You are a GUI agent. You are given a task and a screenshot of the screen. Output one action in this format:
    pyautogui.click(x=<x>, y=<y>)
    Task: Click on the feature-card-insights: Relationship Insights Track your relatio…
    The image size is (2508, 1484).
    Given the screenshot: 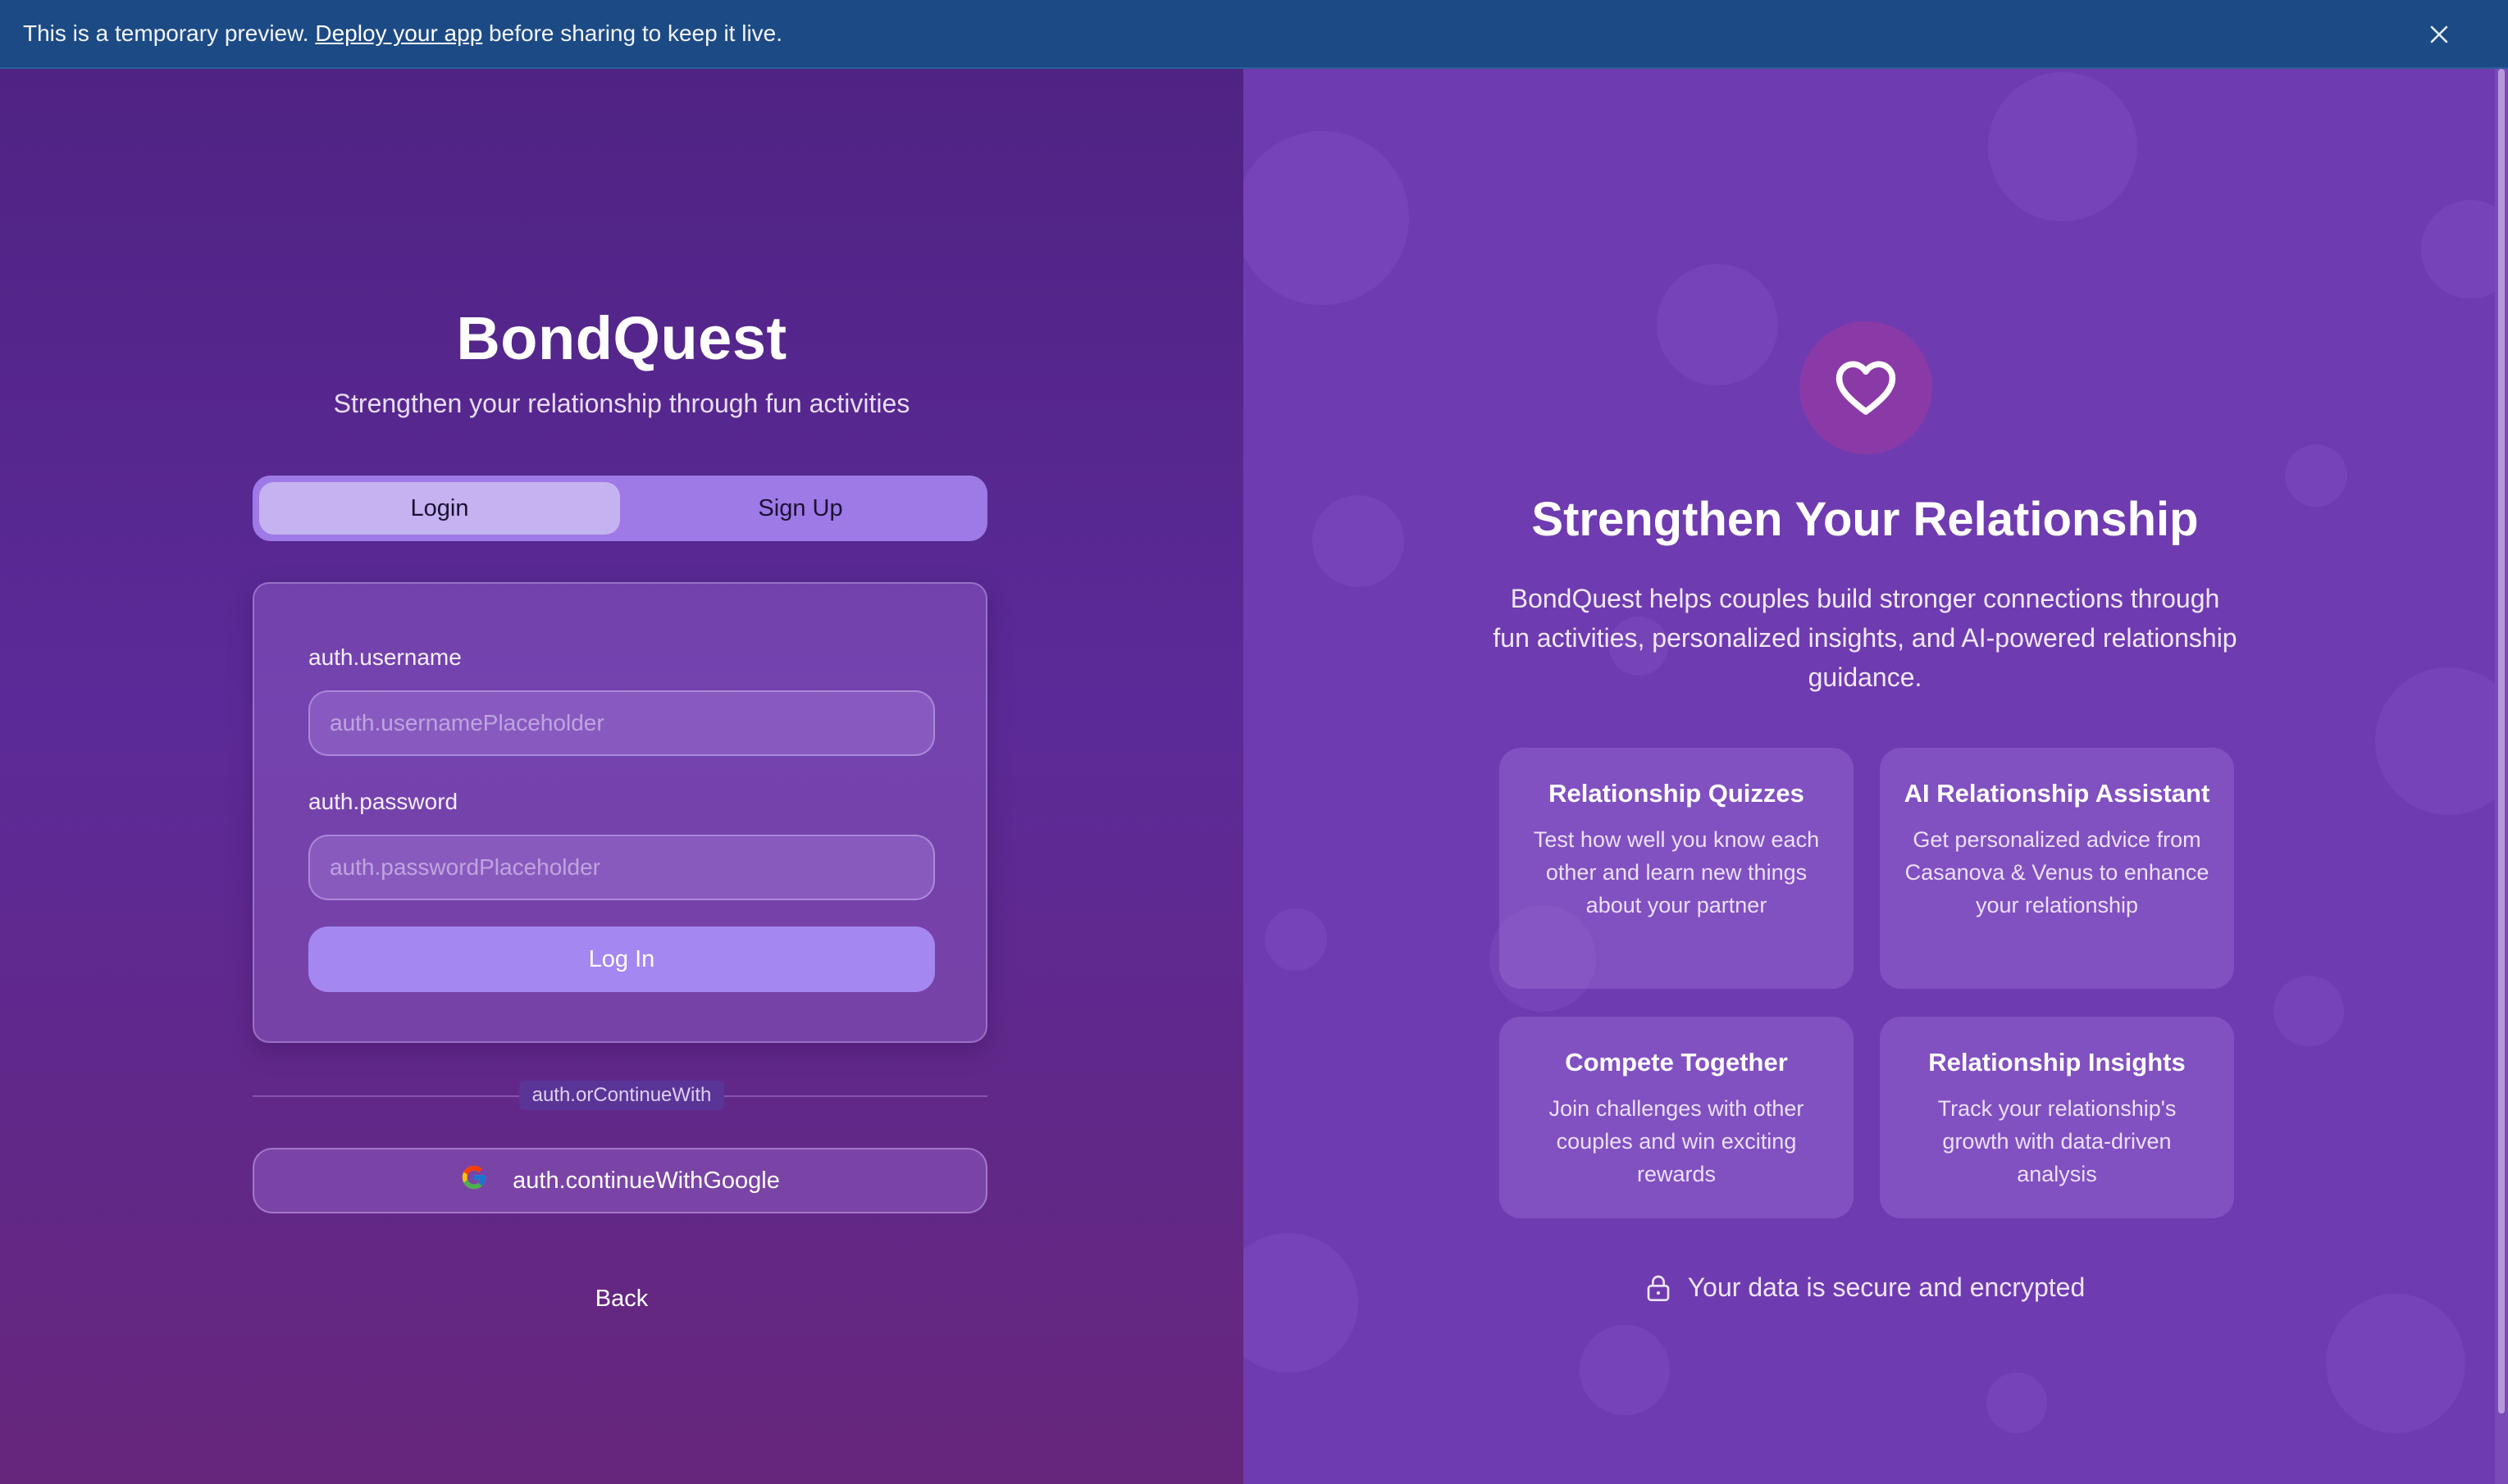 What is the action you would take?
    pyautogui.click(x=2057, y=1117)
    